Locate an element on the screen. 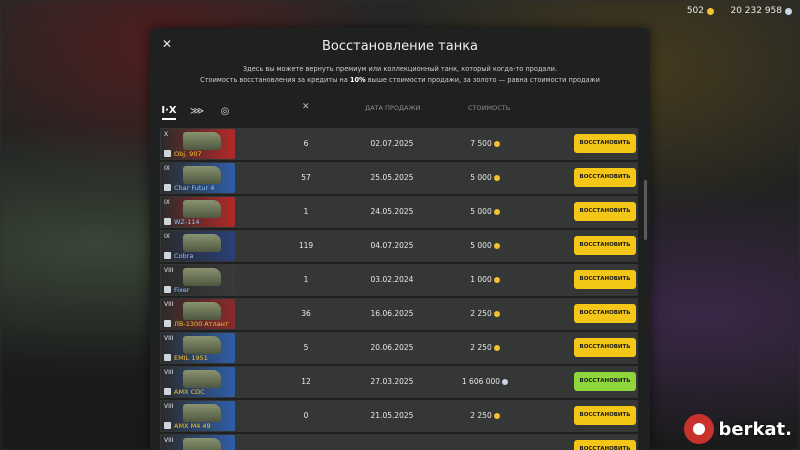  battles-count: 0 is located at coordinates (306, 415).